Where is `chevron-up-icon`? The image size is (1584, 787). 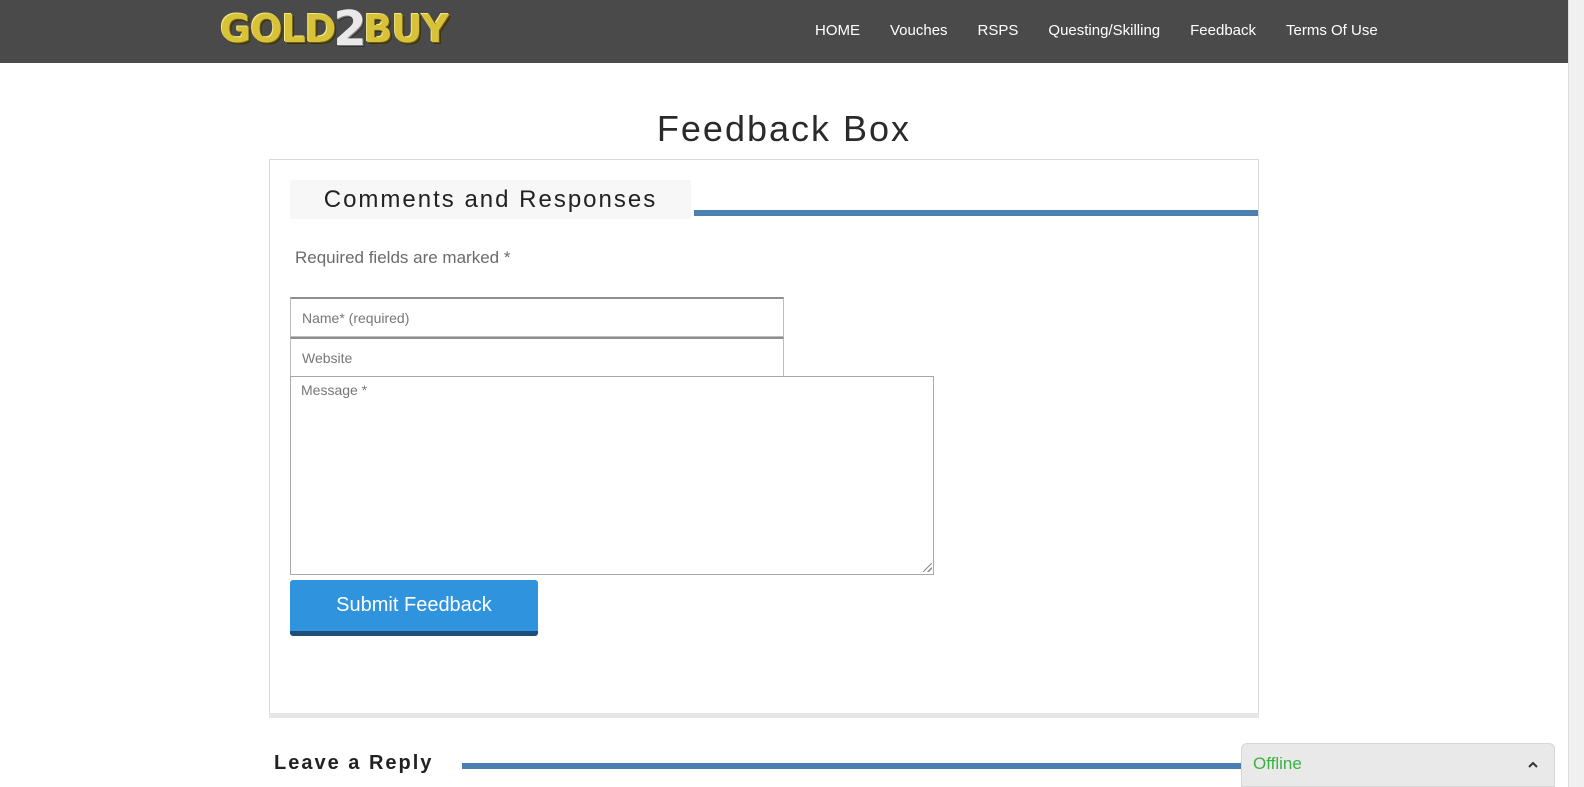
chevron-up-icon is located at coordinates (1533, 765).